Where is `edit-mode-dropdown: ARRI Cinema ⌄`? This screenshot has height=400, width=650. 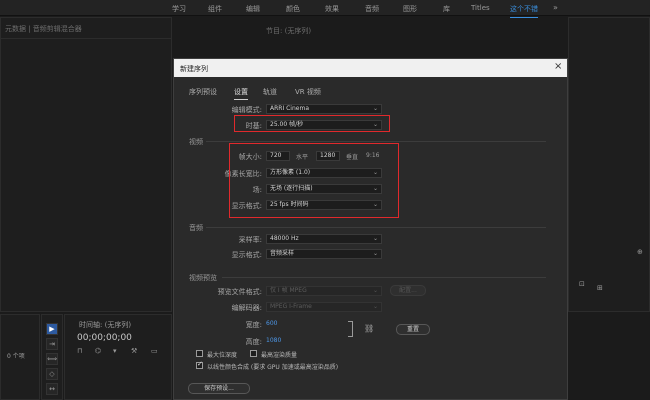
edit-mode-dropdown: ARRI Cinema ⌄ is located at coordinates (324, 109).